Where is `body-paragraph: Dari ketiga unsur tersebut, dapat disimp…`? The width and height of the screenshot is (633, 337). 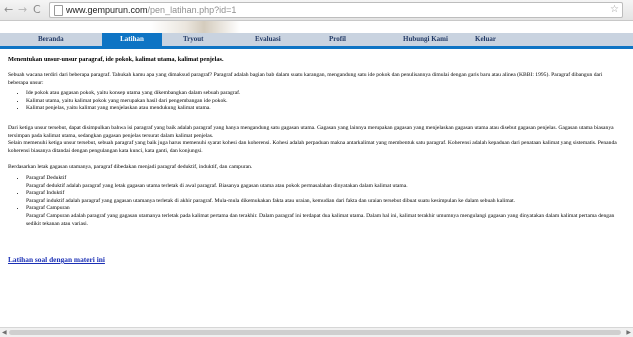 body-paragraph: Dari ketiga unsur tersebut, dapat disimp… is located at coordinates (311, 131).